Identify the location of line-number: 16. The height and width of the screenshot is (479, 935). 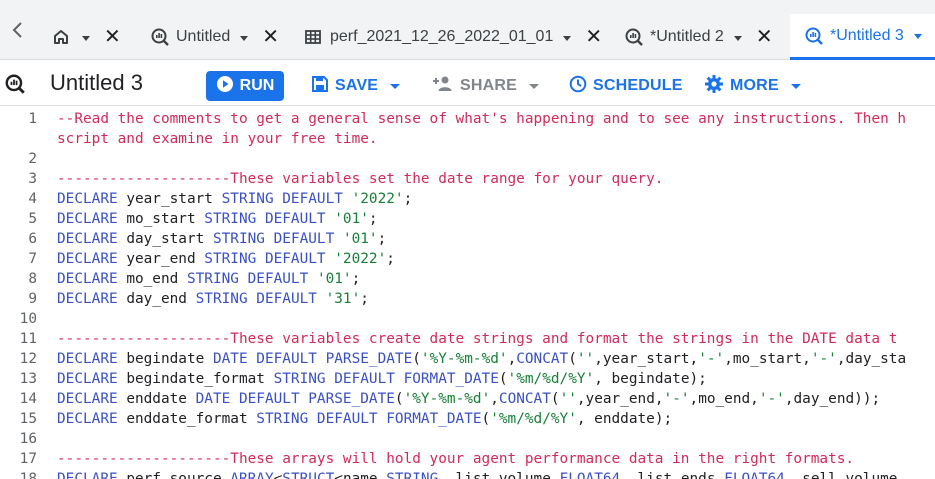
(28, 439).